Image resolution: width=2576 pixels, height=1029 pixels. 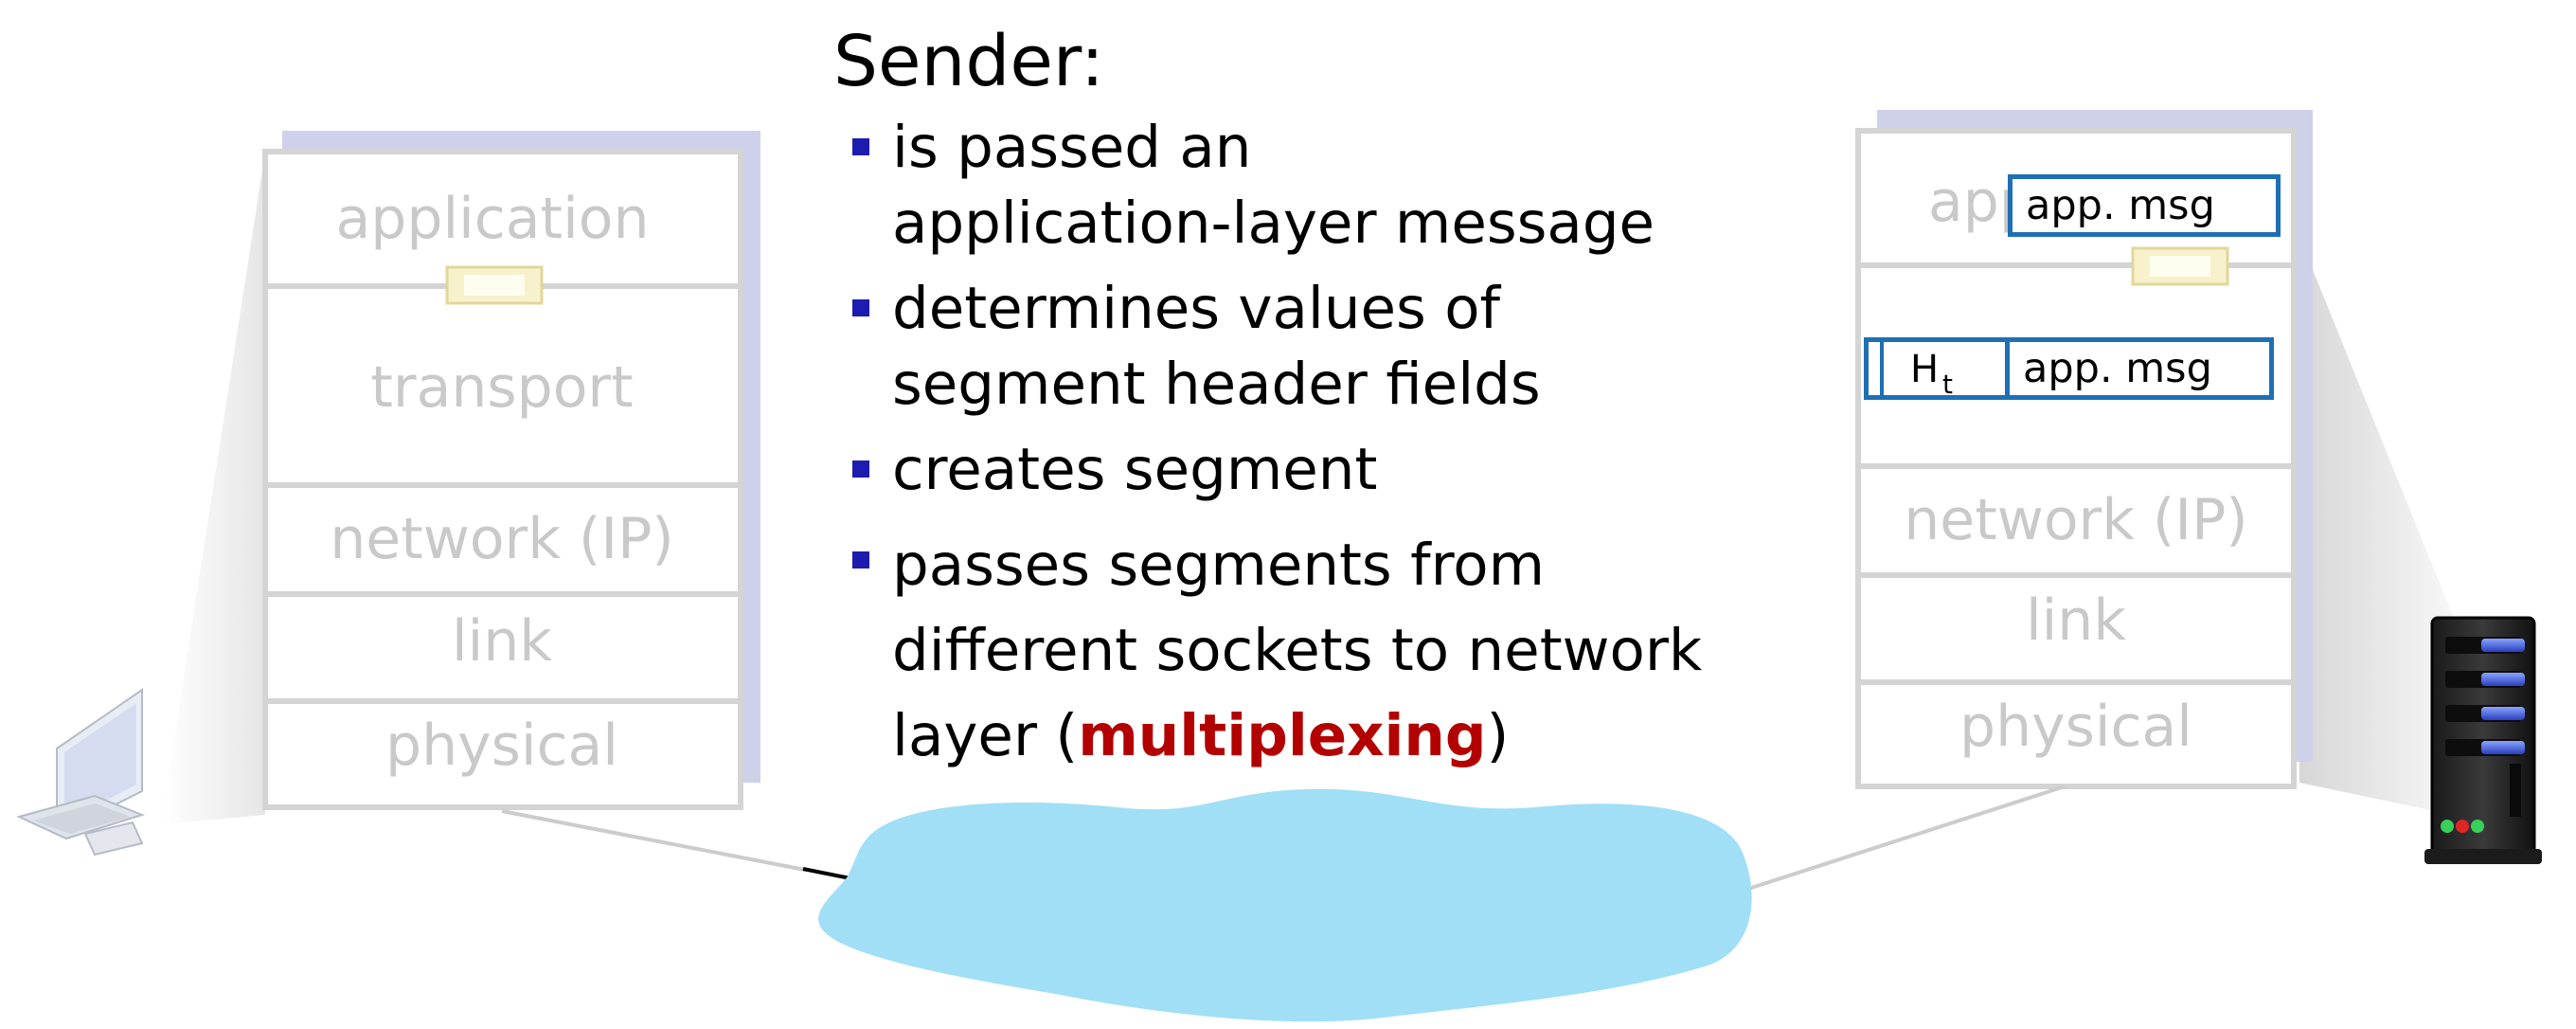 I want to click on left-link-line, so click(x=653, y=840).